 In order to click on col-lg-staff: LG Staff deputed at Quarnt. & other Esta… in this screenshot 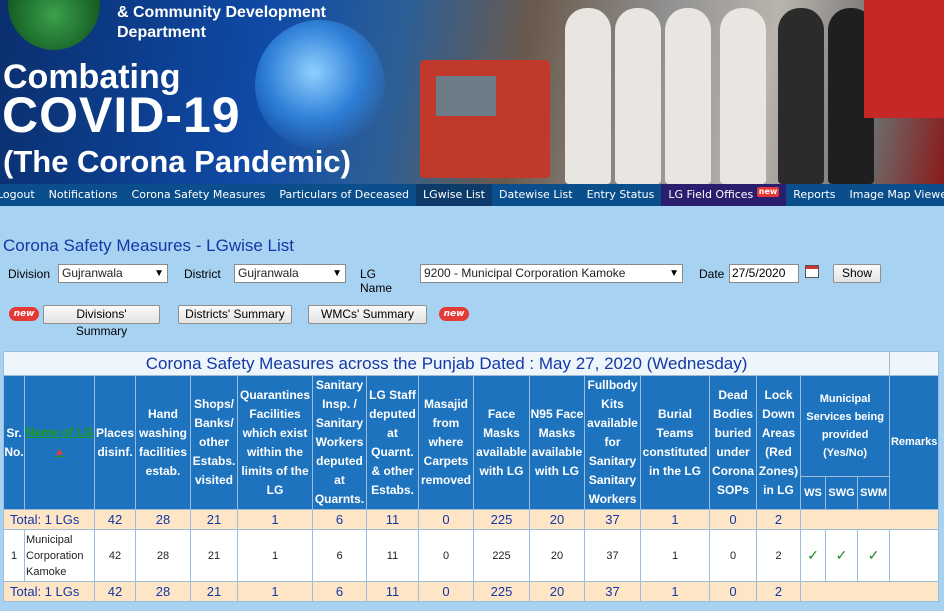, I will do `click(392, 442)`.